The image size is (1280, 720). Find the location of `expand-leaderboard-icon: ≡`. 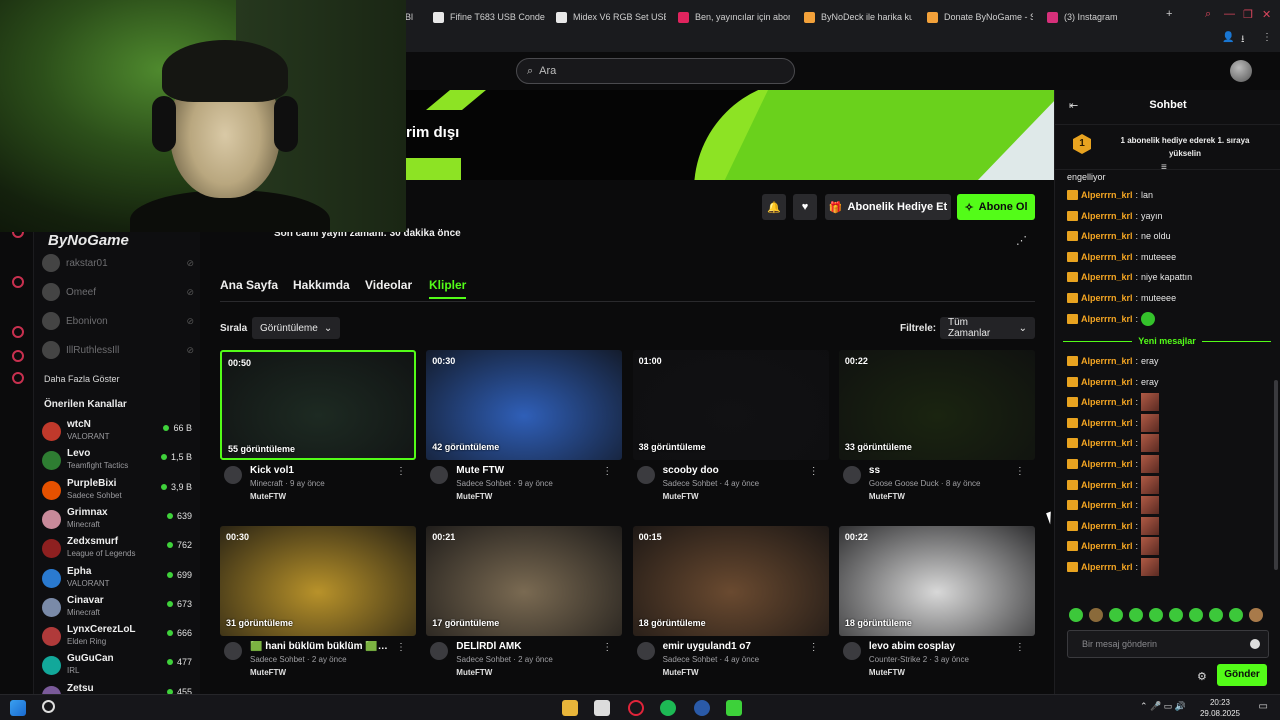

expand-leaderboard-icon: ≡ is located at coordinates (1164, 167).